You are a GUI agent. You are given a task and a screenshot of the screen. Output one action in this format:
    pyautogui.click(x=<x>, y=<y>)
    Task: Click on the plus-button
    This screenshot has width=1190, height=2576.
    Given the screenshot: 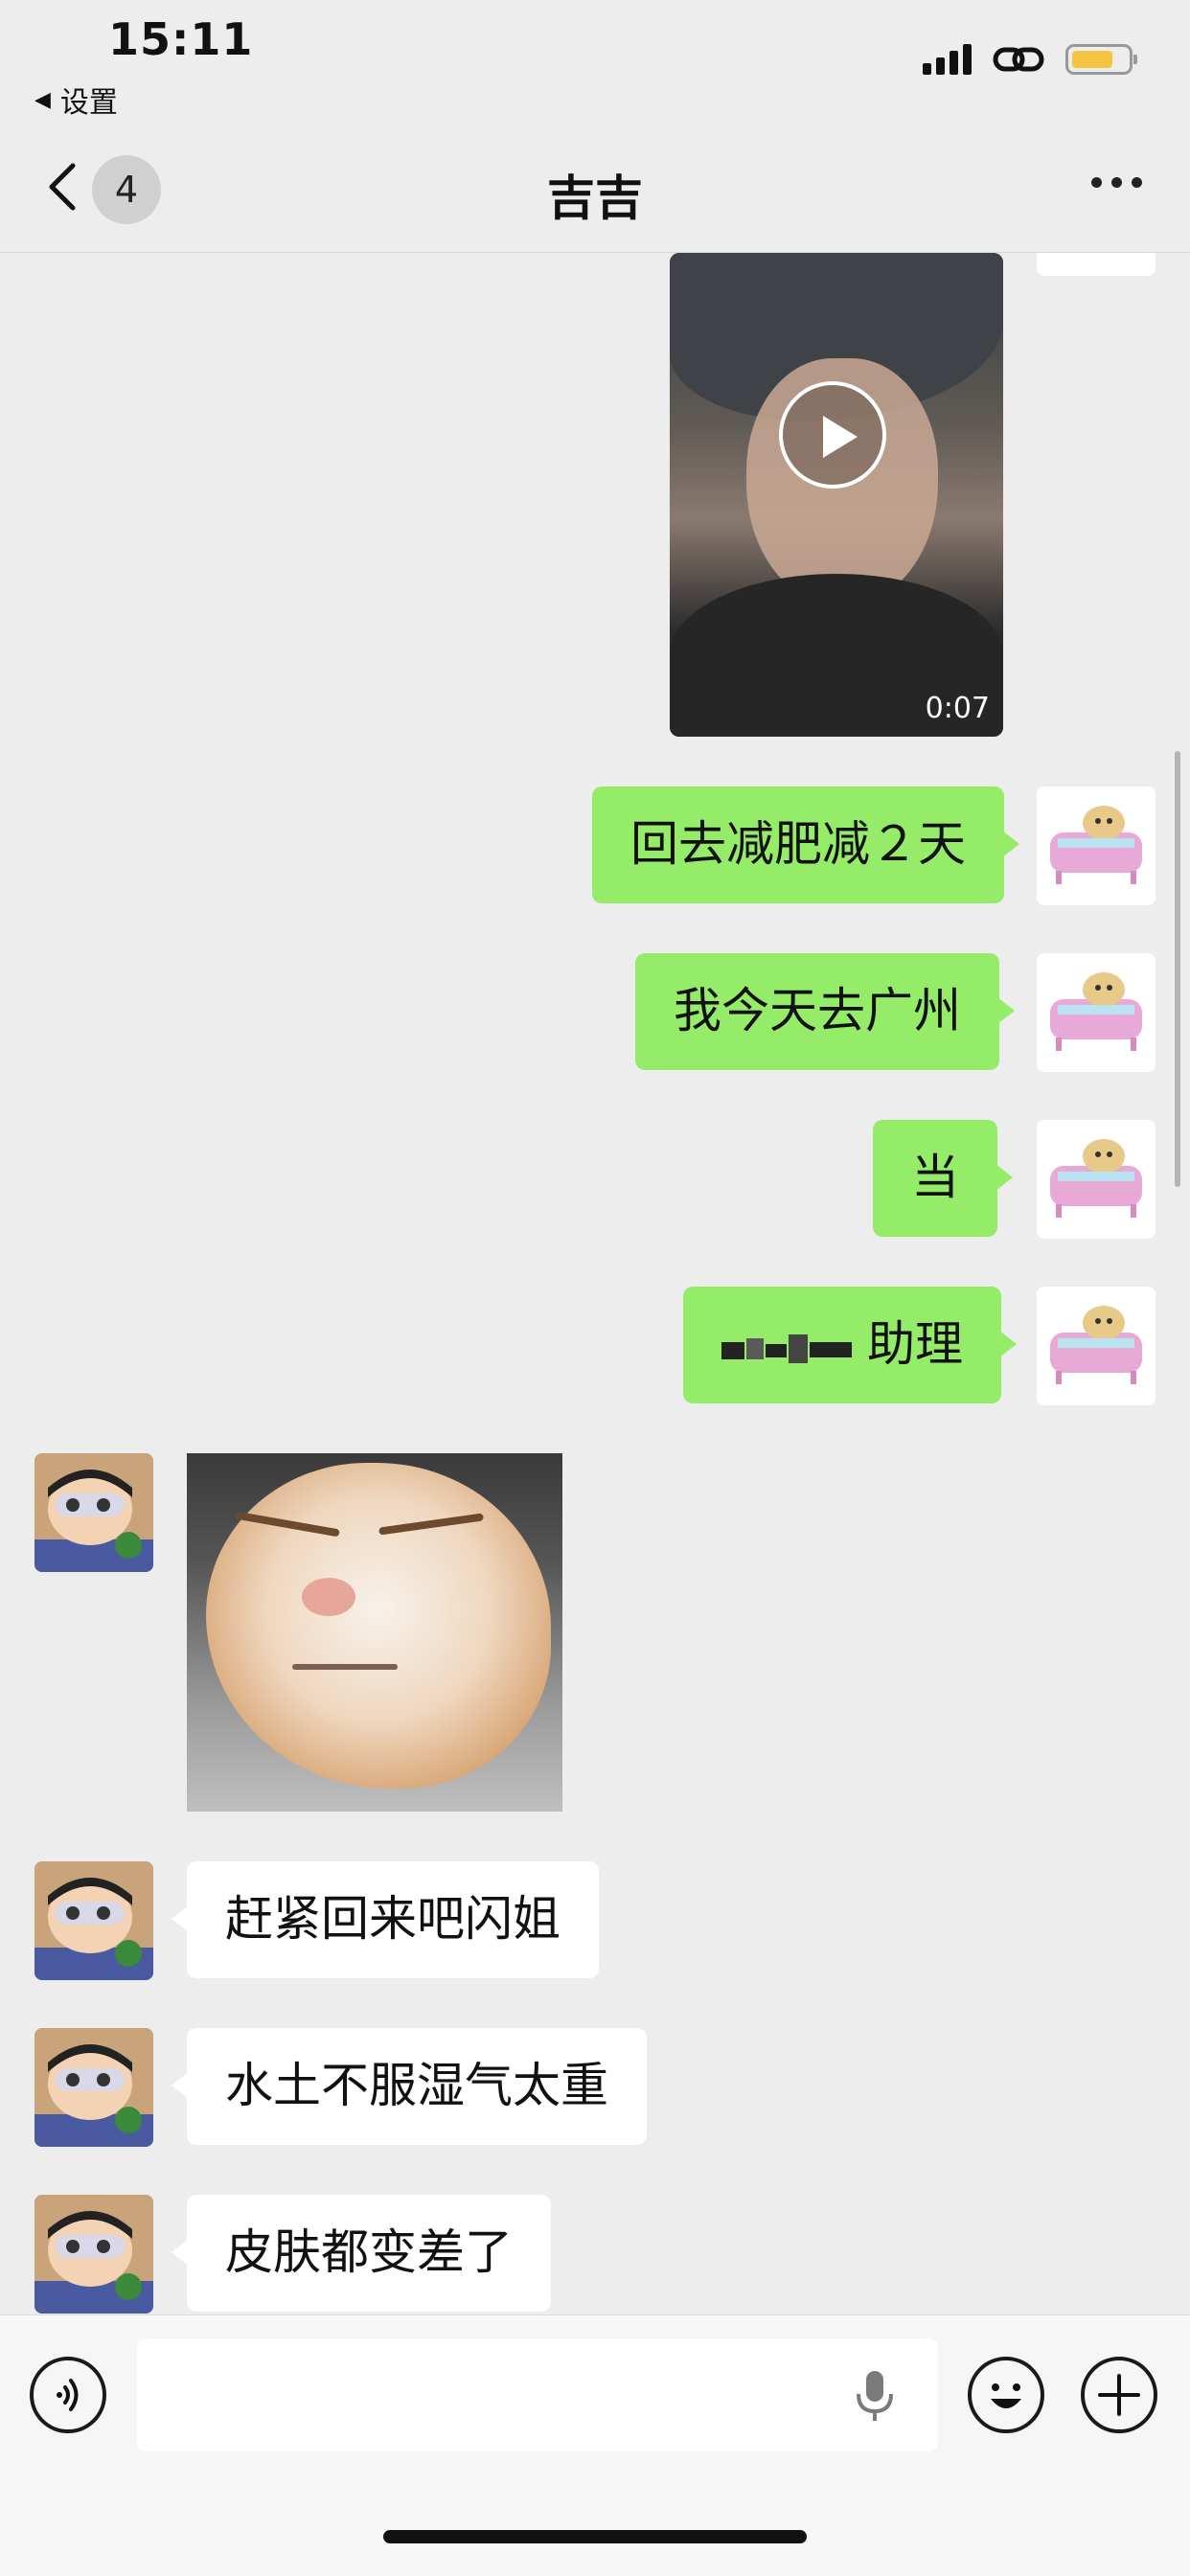 What is the action you would take?
    pyautogui.click(x=1119, y=2395)
    